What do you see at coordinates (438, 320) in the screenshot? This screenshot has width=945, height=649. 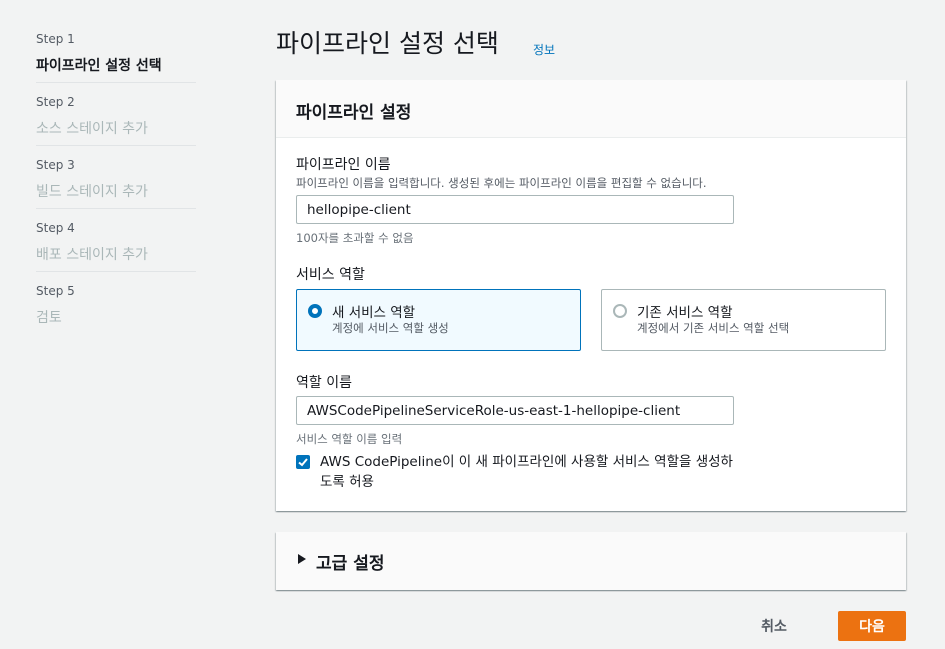 I see `new-service-role-tile: 새 서비스 역할 계정에 서비스 역할 생성` at bounding box center [438, 320].